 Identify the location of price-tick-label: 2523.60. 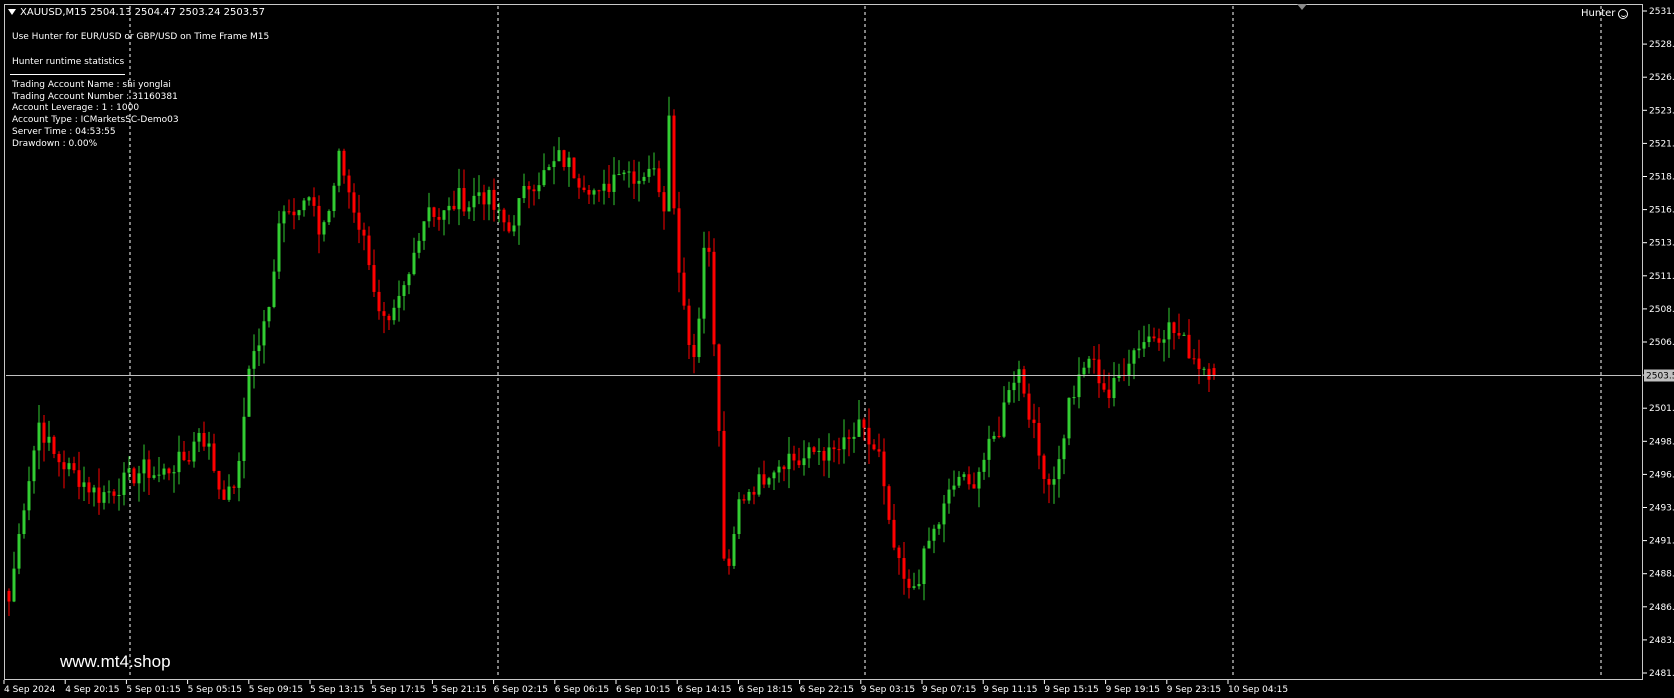
(1661, 111).